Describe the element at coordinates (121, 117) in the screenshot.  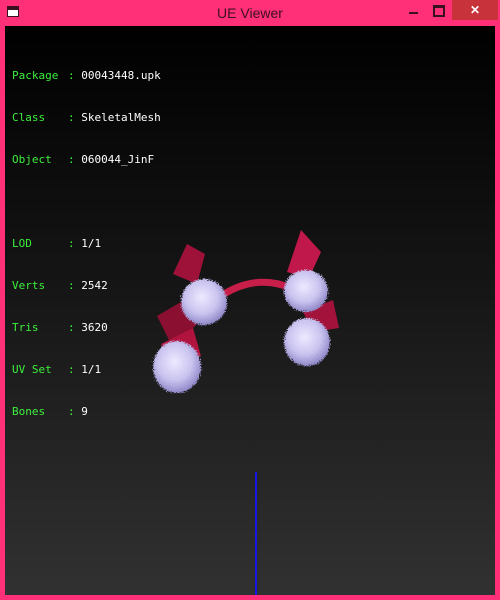
I see `class-value: SkeletalMesh` at that location.